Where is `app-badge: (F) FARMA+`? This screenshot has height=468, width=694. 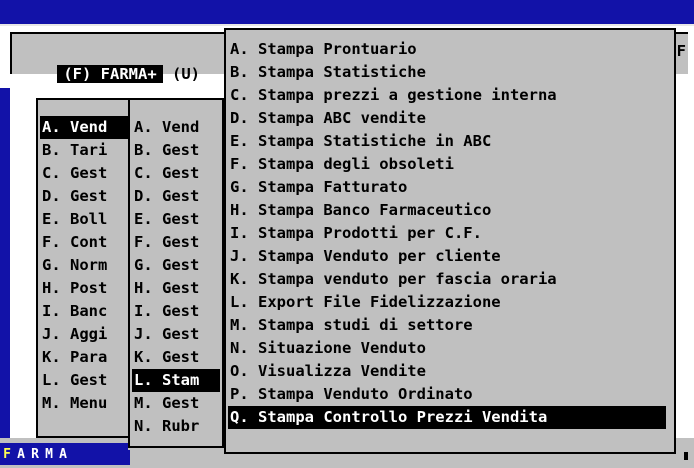
app-badge: (F) FARMA+ is located at coordinates (110, 74).